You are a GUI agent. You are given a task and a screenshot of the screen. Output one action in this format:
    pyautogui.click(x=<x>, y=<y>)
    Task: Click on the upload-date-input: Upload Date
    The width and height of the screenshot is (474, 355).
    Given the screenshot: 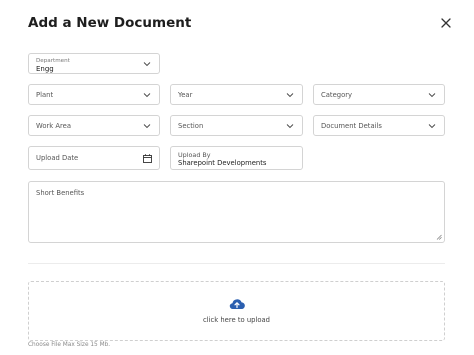 What is the action you would take?
    pyautogui.click(x=94, y=158)
    